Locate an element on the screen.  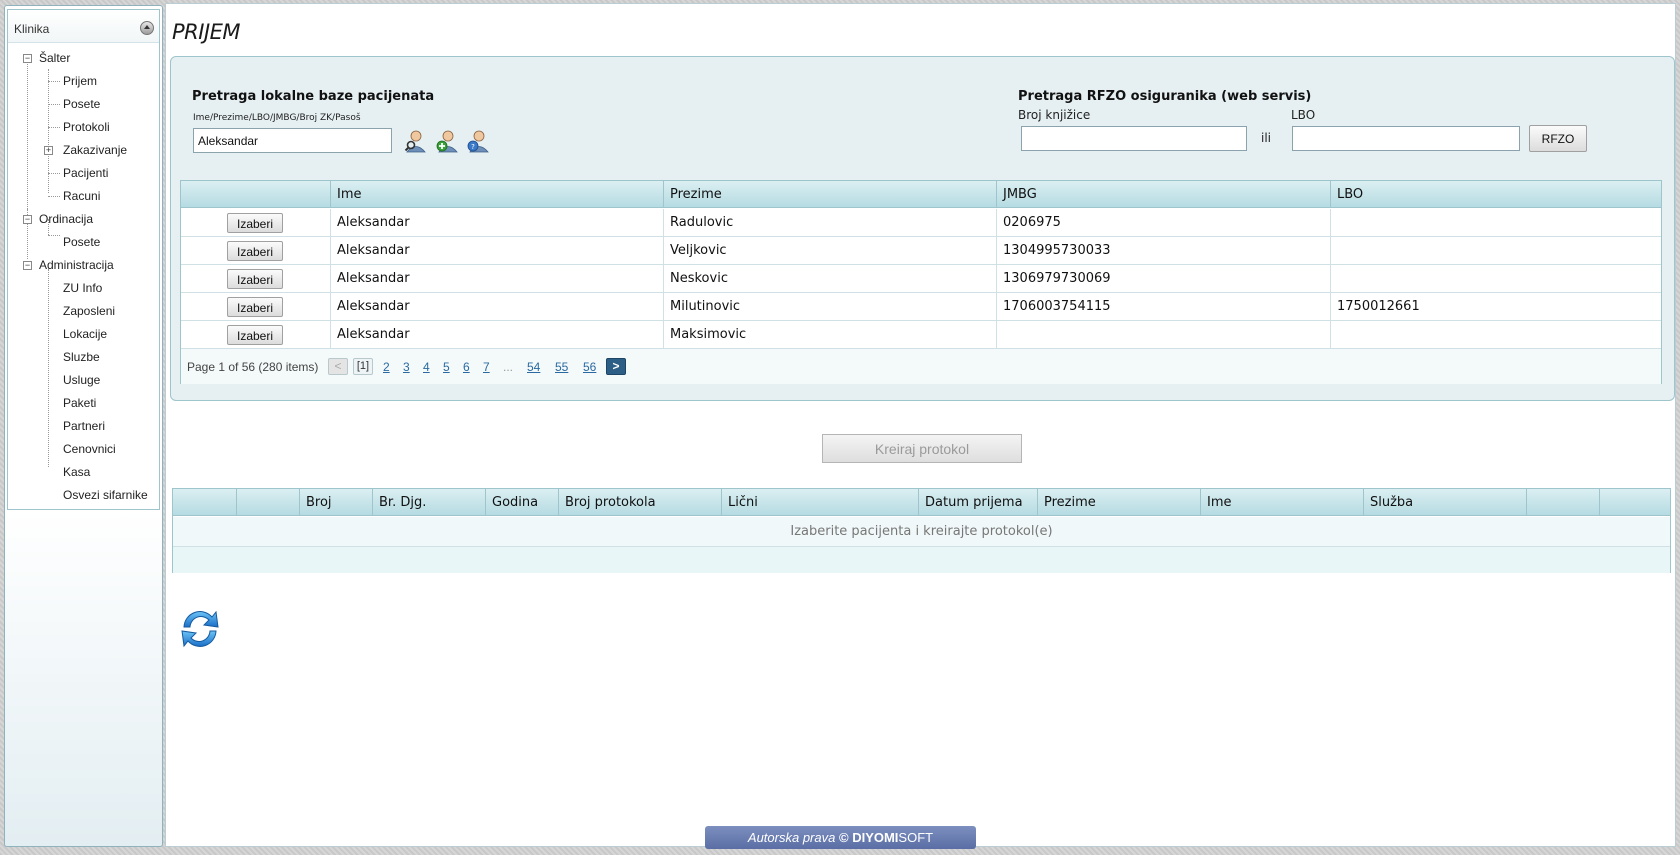
tree-item-prijem: Prijem is located at coordinates (80, 81).